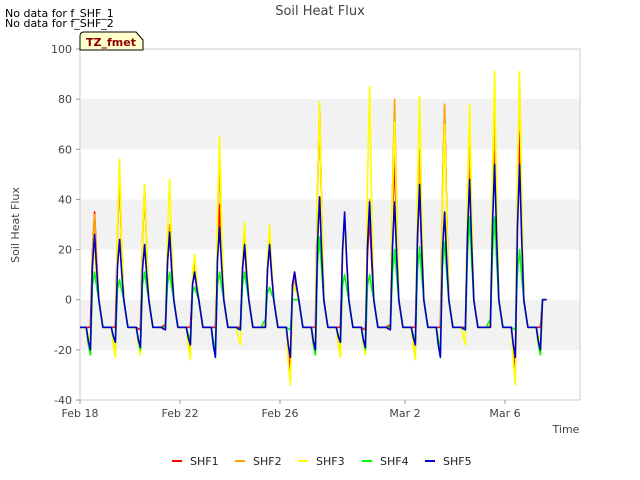 The height and width of the screenshot is (480, 640). I want to click on legend-label-shf3: SHF3, so click(330, 461).